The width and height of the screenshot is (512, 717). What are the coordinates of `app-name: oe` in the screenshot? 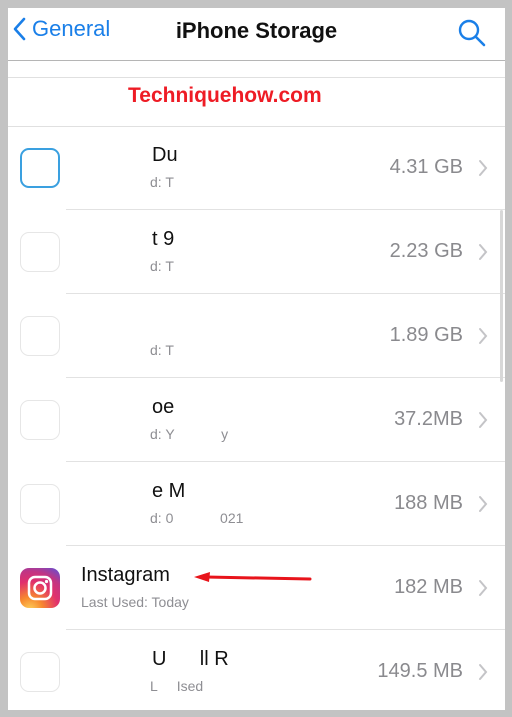 It's located at (163, 407).